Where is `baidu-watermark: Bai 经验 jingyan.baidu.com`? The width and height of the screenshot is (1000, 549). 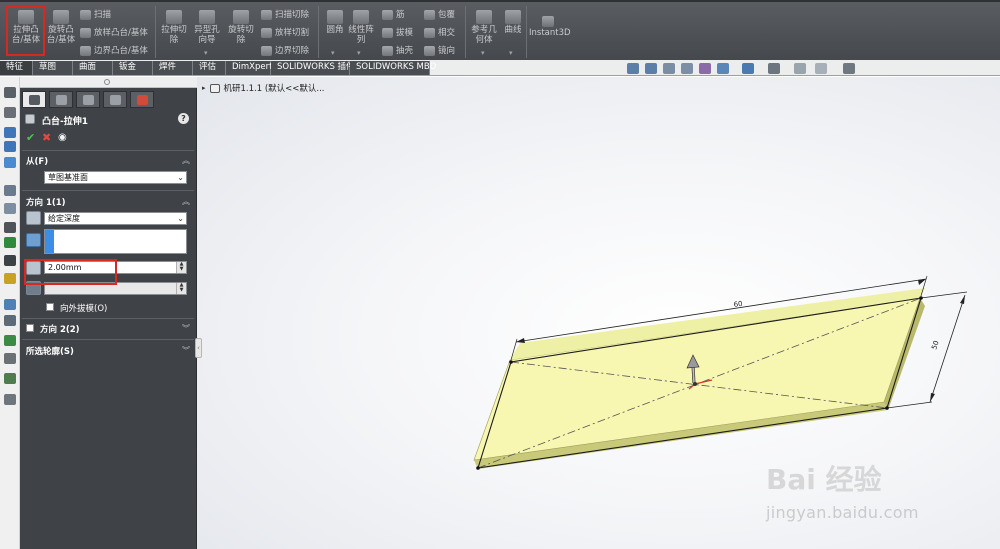 baidu-watermark: Bai 经验 jingyan.baidu.com is located at coordinates (883, 493).